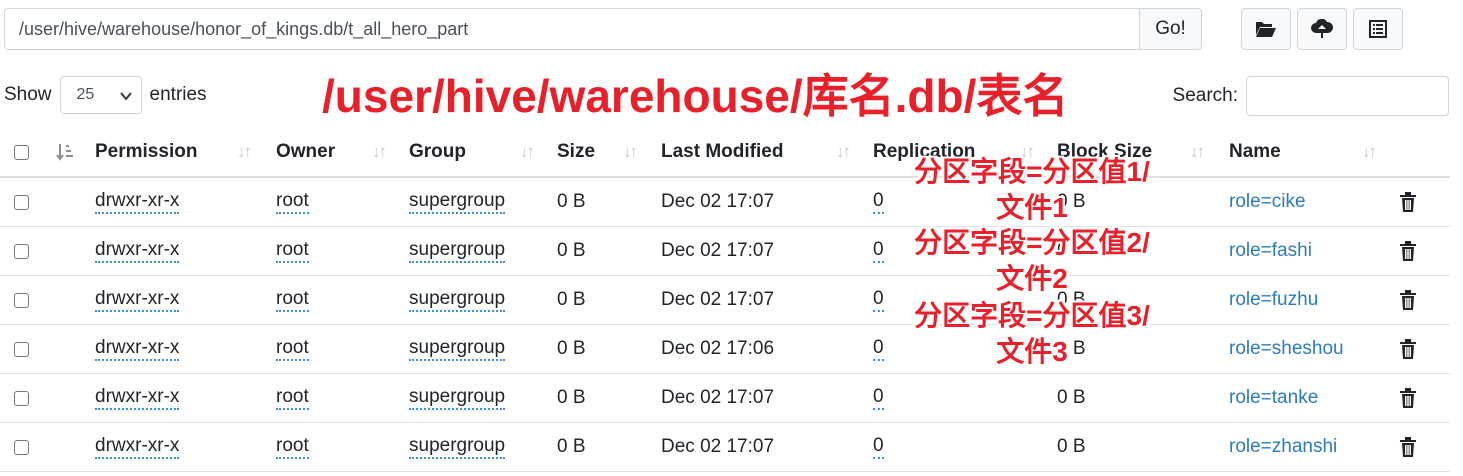 This screenshot has height=476, width=1463. What do you see at coordinates (21, 152) in the screenshot?
I see `select-all-checkbox` at bounding box center [21, 152].